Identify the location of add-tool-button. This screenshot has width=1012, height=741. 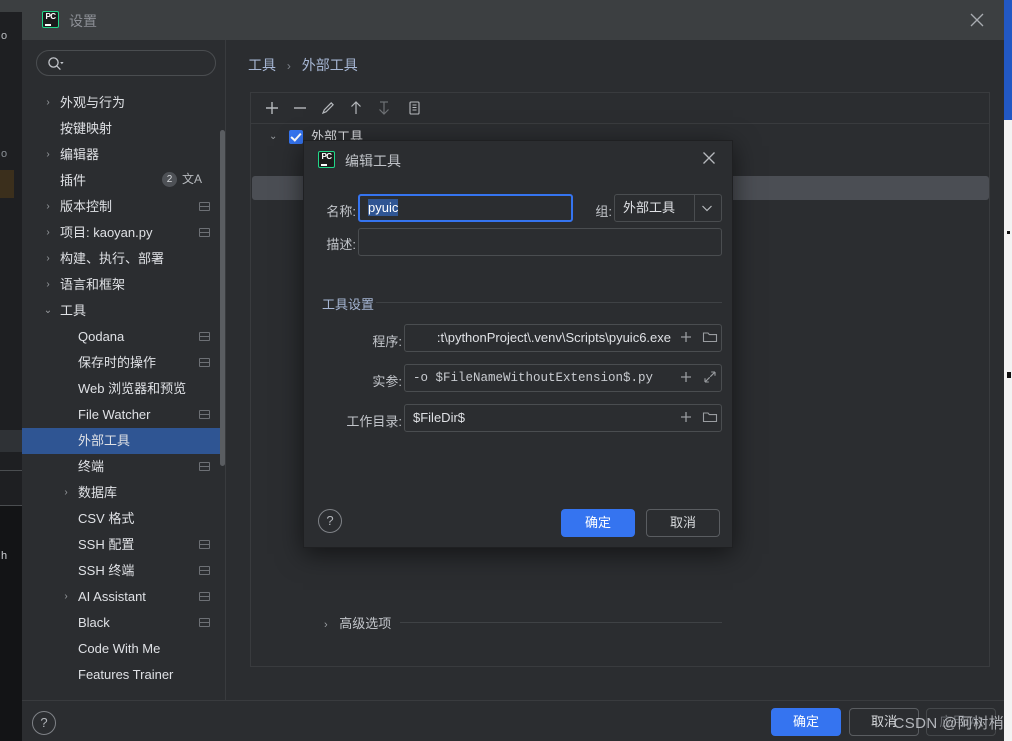
(272, 108).